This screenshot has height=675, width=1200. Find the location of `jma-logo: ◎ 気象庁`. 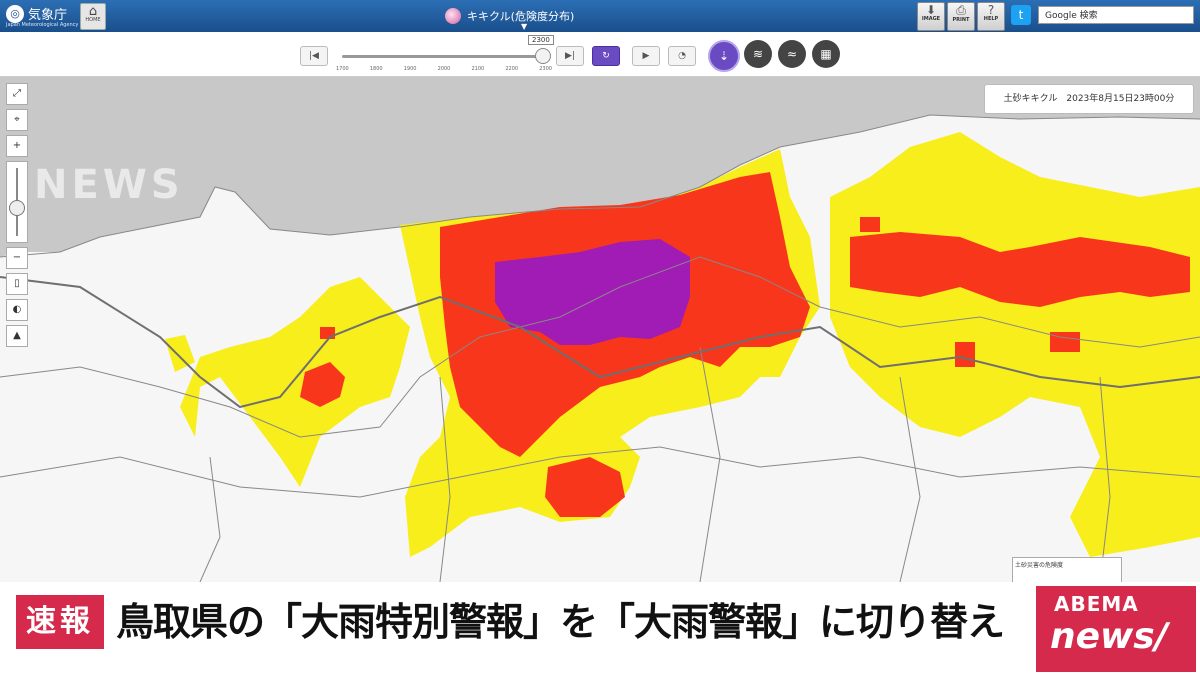

jma-logo: ◎ 気象庁 is located at coordinates (36, 13).